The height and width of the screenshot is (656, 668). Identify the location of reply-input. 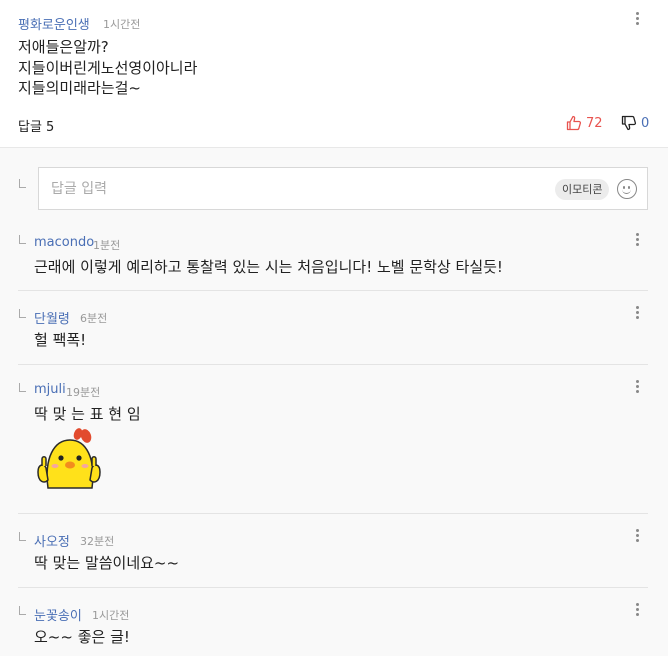
(291, 189).